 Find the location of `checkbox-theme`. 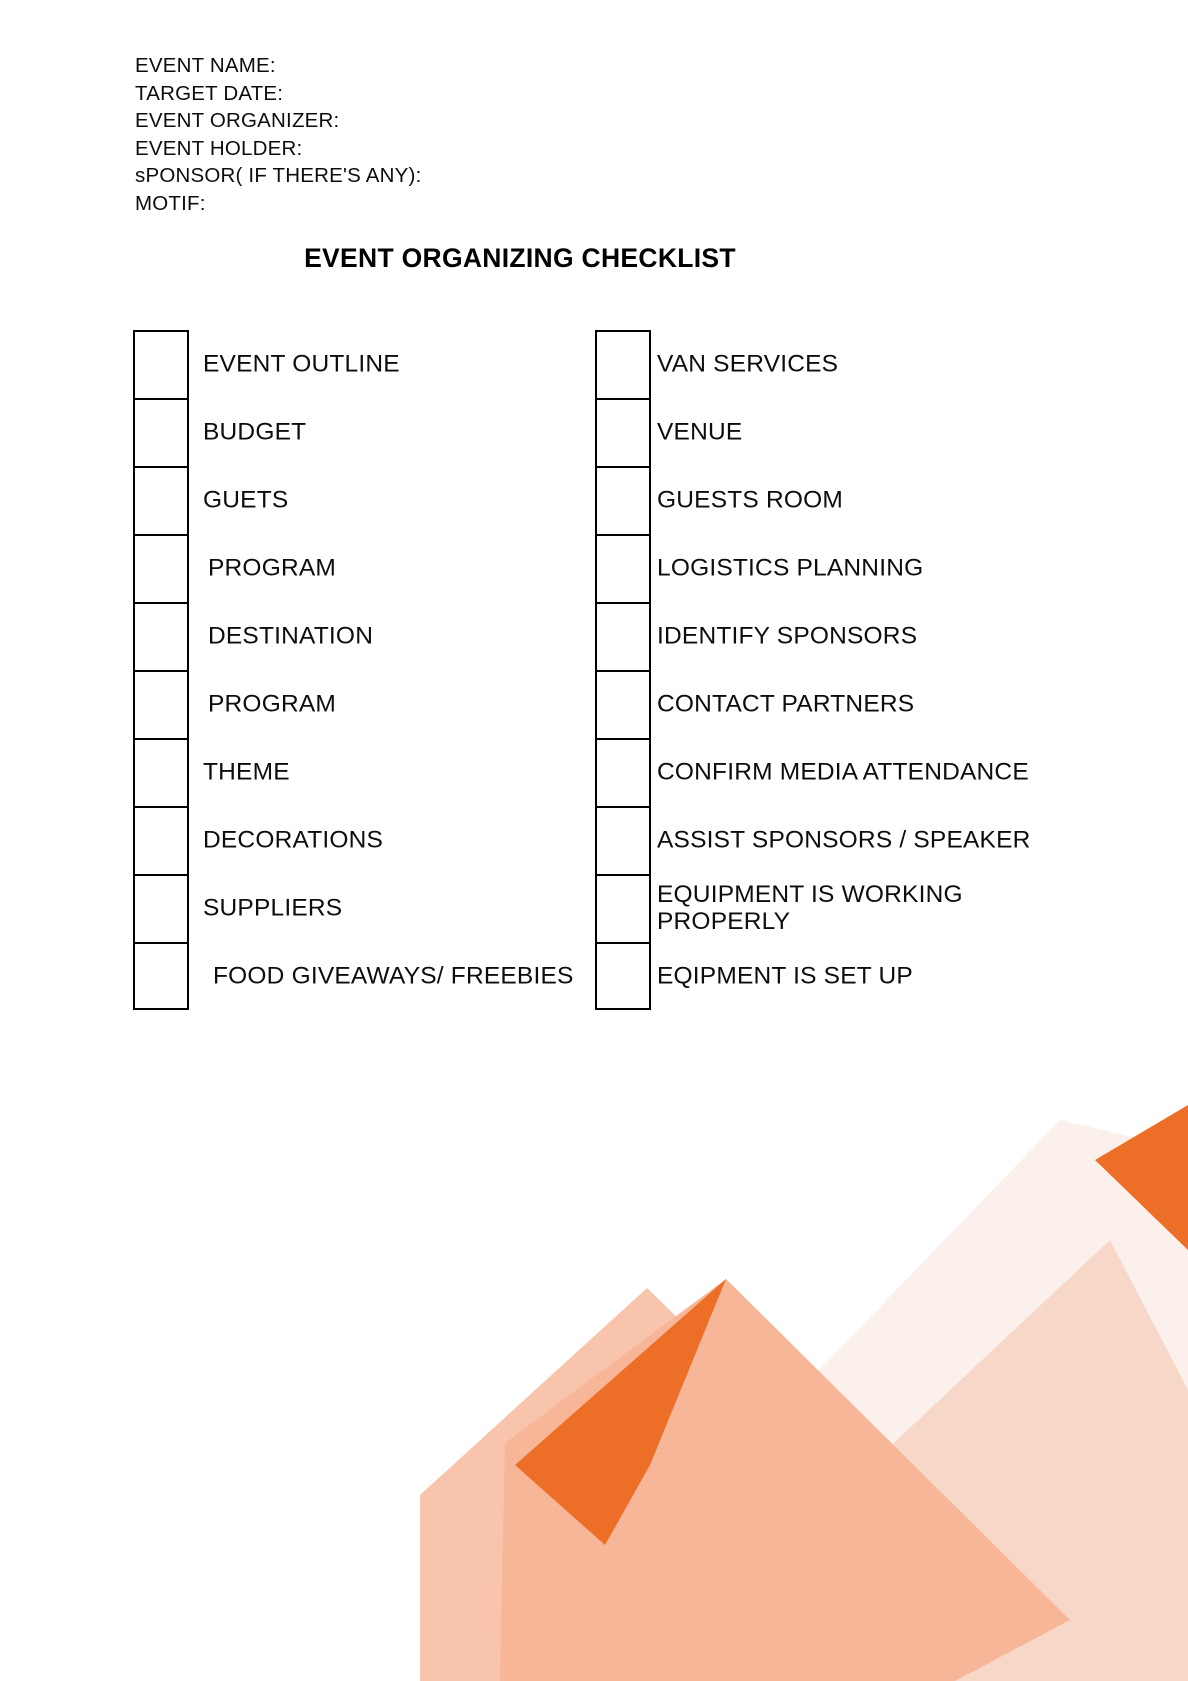

checkbox-theme is located at coordinates (161, 772).